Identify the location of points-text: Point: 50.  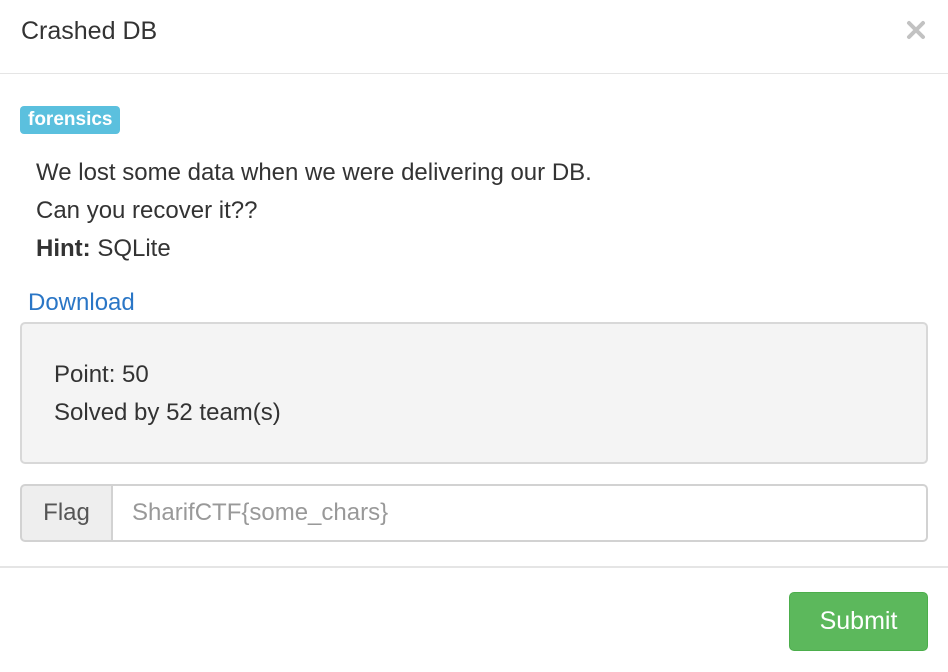
(101, 374).